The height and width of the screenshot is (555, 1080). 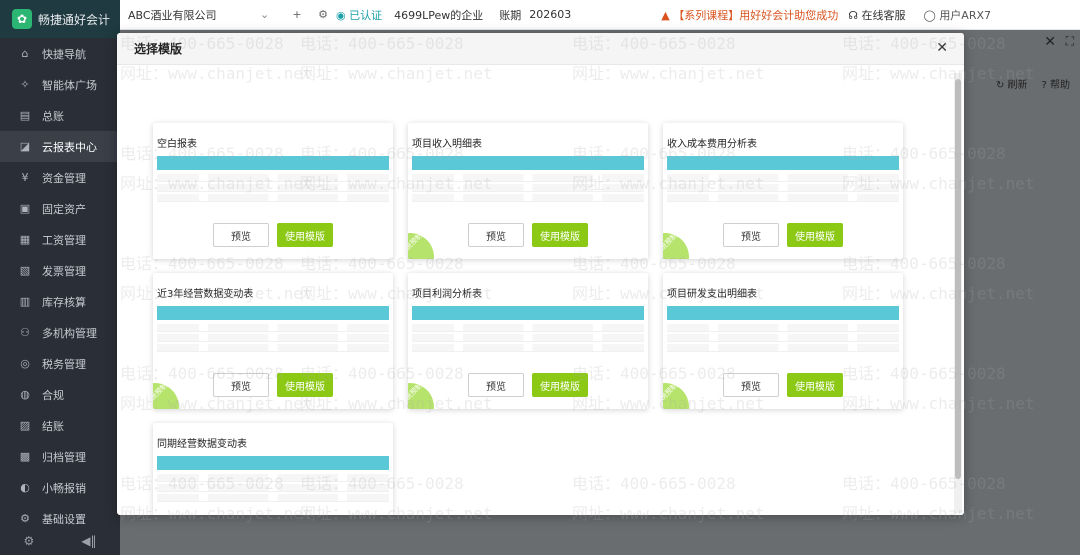 What do you see at coordinates (876, 15) in the screenshot?
I see `online-service: ☊ 在线客服` at bounding box center [876, 15].